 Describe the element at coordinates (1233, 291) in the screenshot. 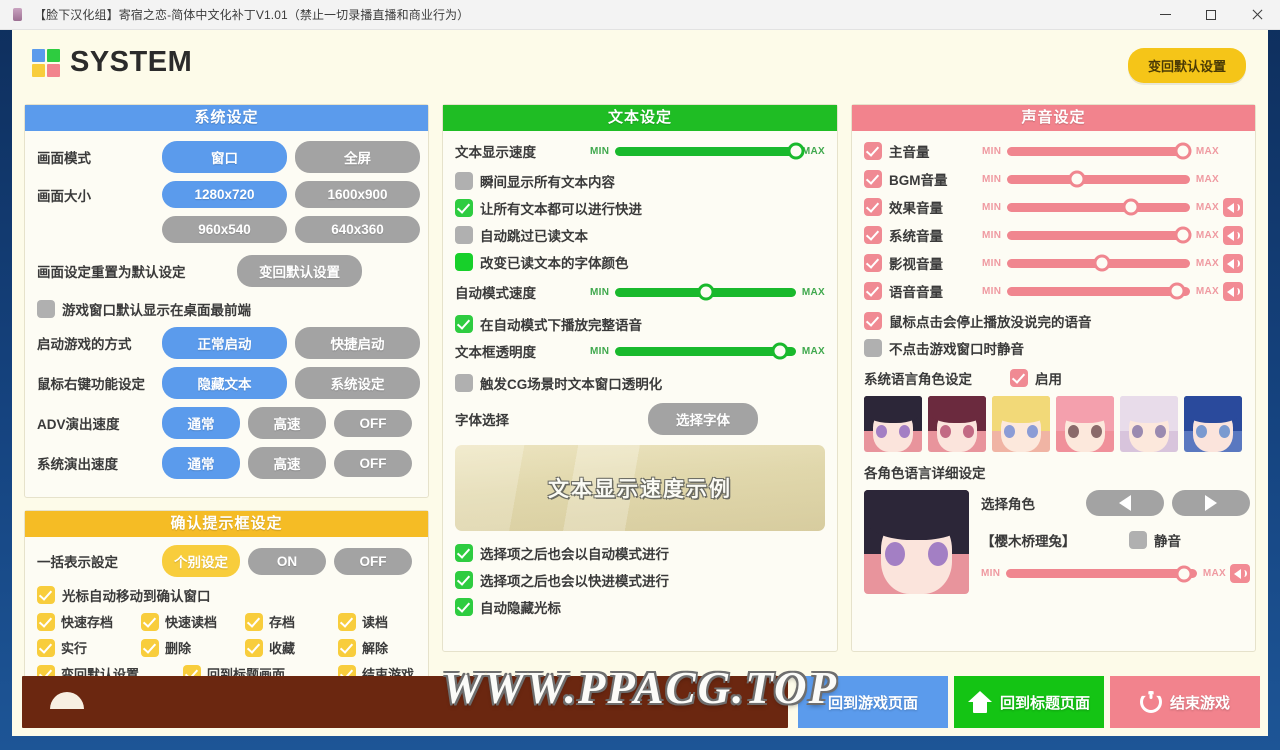

I see `speaker-icon-voice` at that location.